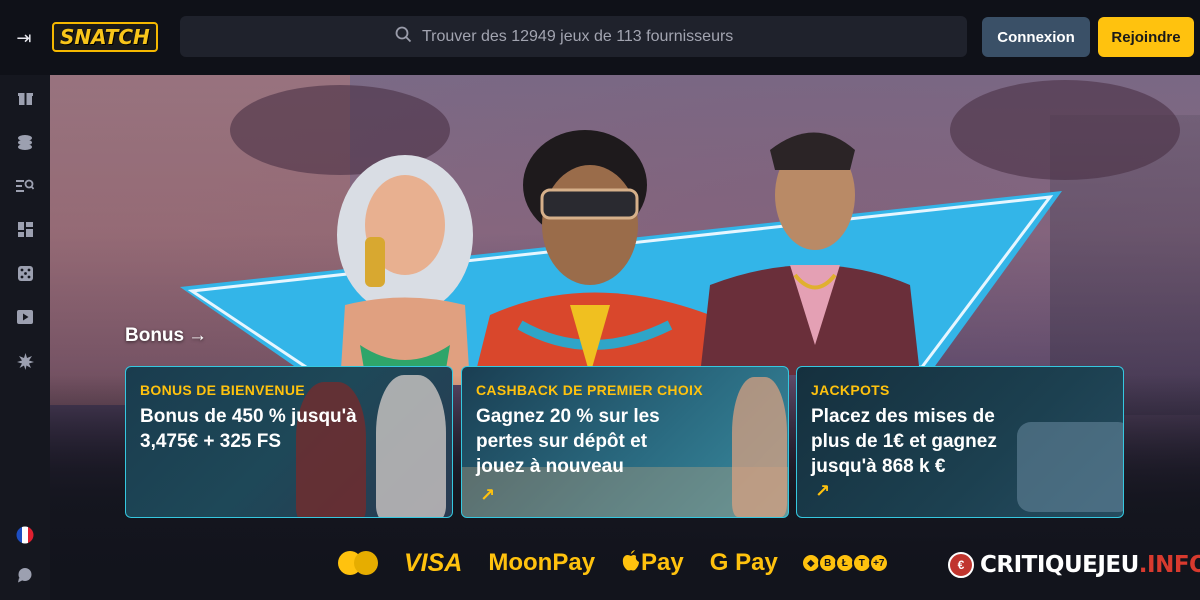 This screenshot has height=600, width=1200. What do you see at coordinates (25, 535) in the screenshot?
I see `france-flag-icon` at bounding box center [25, 535].